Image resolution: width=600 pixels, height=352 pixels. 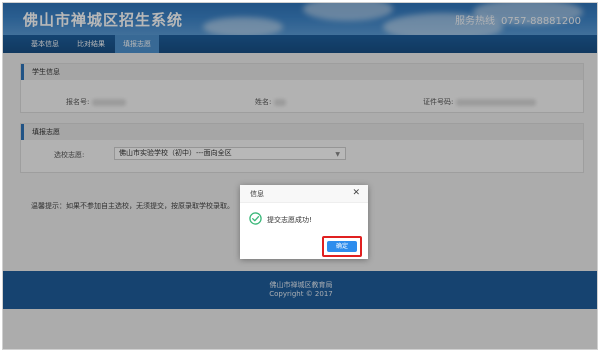 I want to click on dialog-message: 提交志愿成功!, so click(x=289, y=220).